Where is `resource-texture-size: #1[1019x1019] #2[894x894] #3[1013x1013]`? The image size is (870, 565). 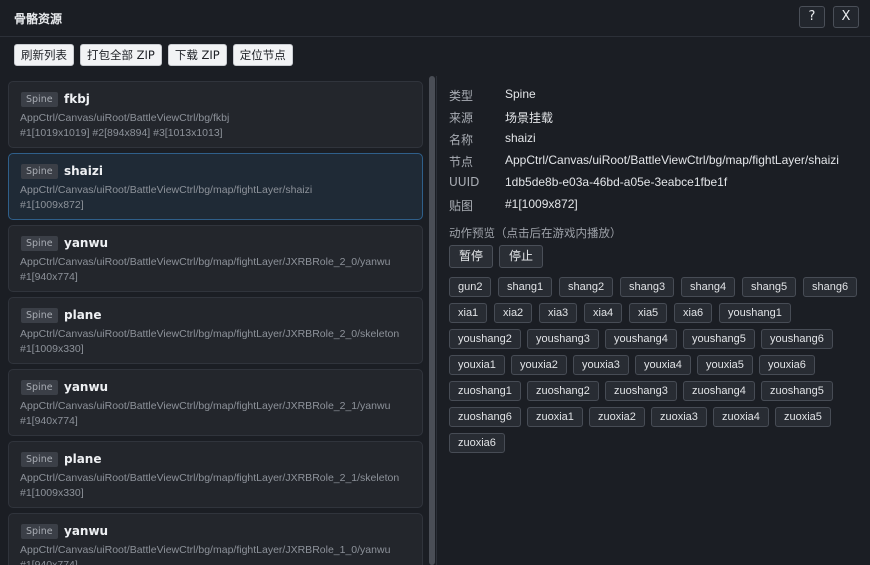
resource-texture-size: #1[1019x1019] #2[894x894] #3[1013x1013] is located at coordinates (121, 133).